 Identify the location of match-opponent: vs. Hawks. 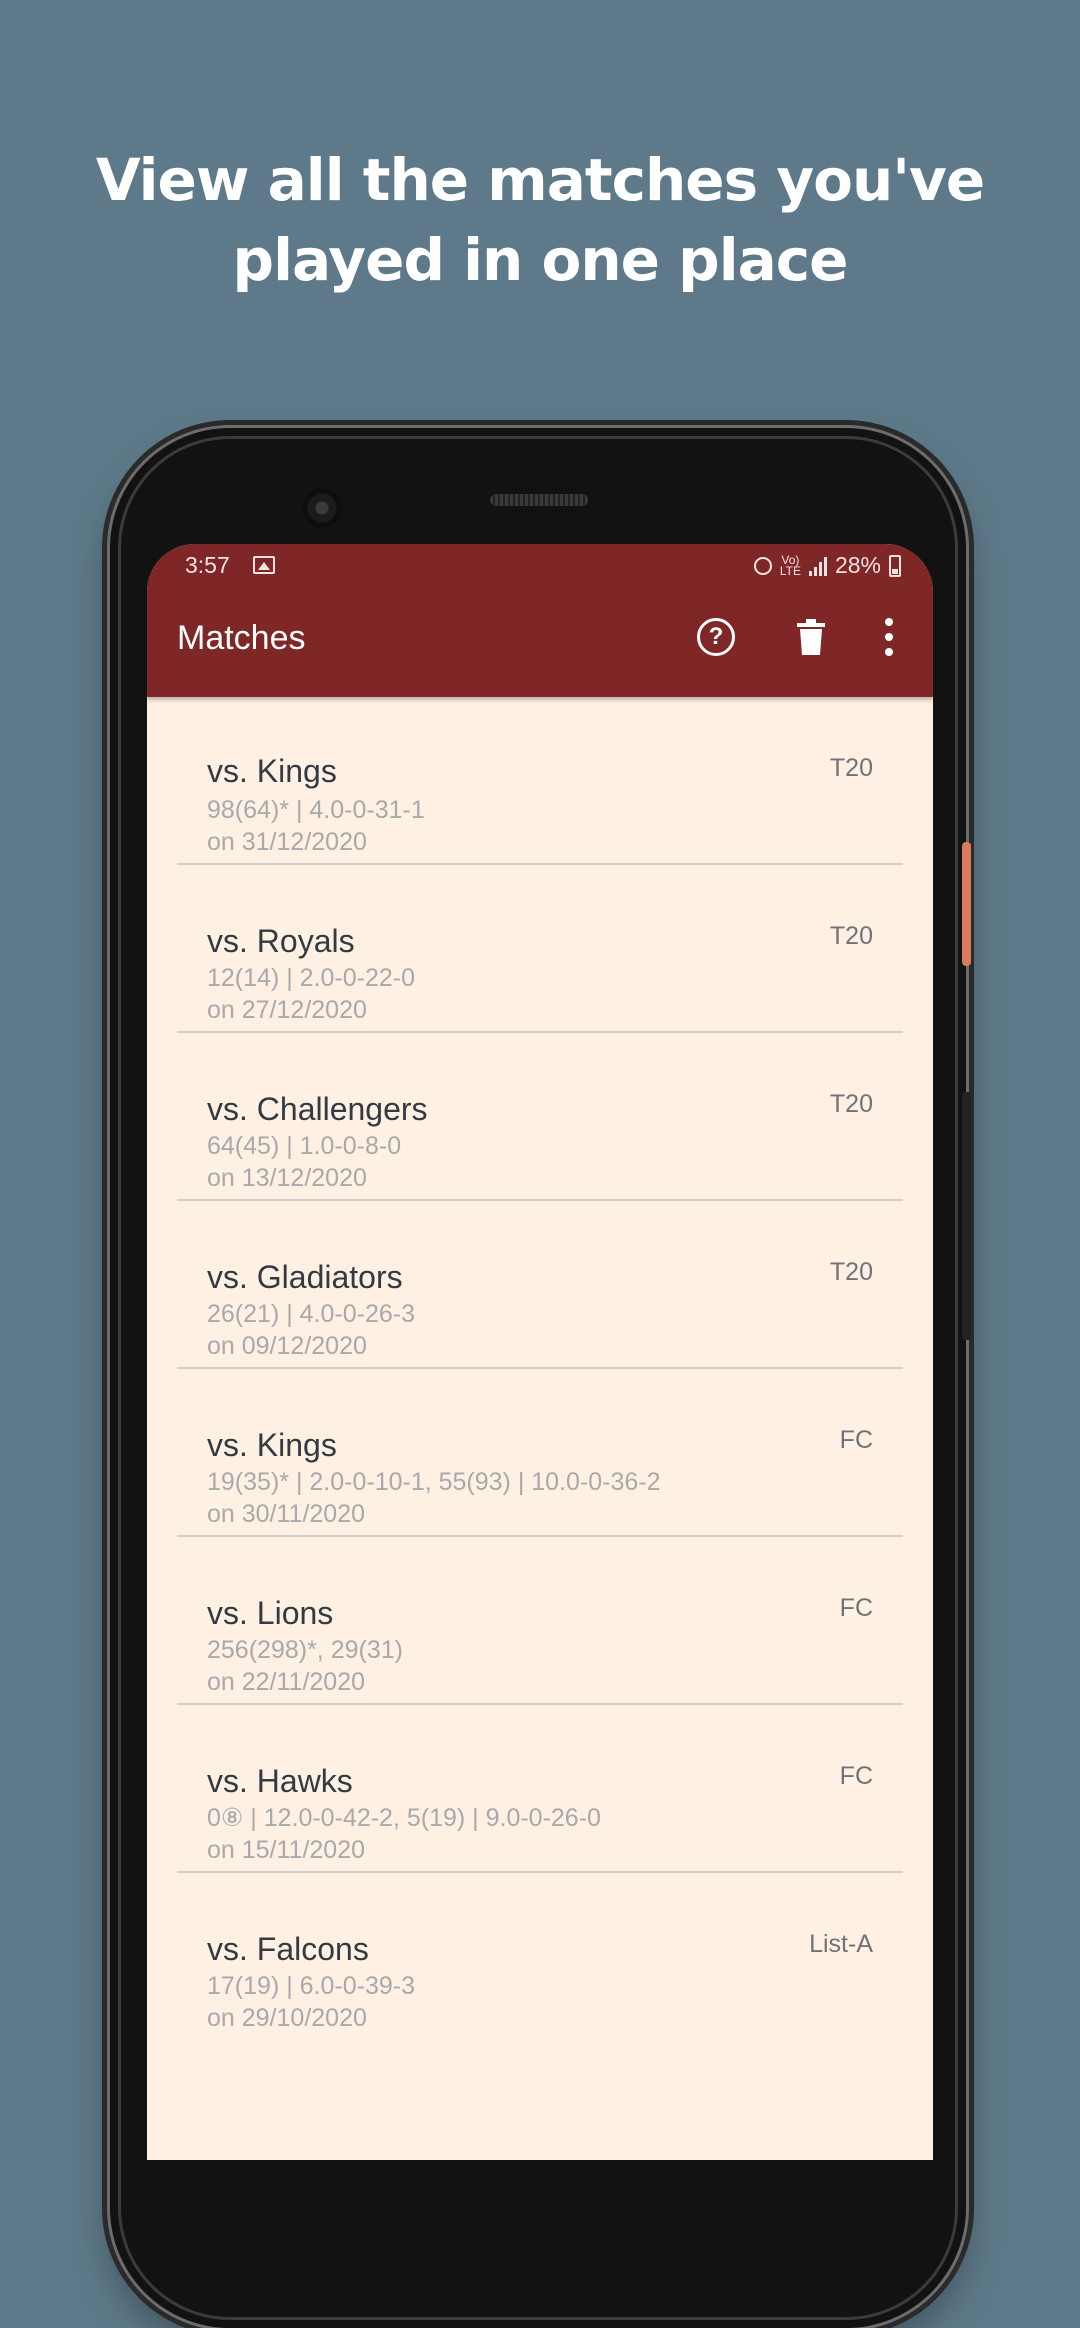
(280, 1781).